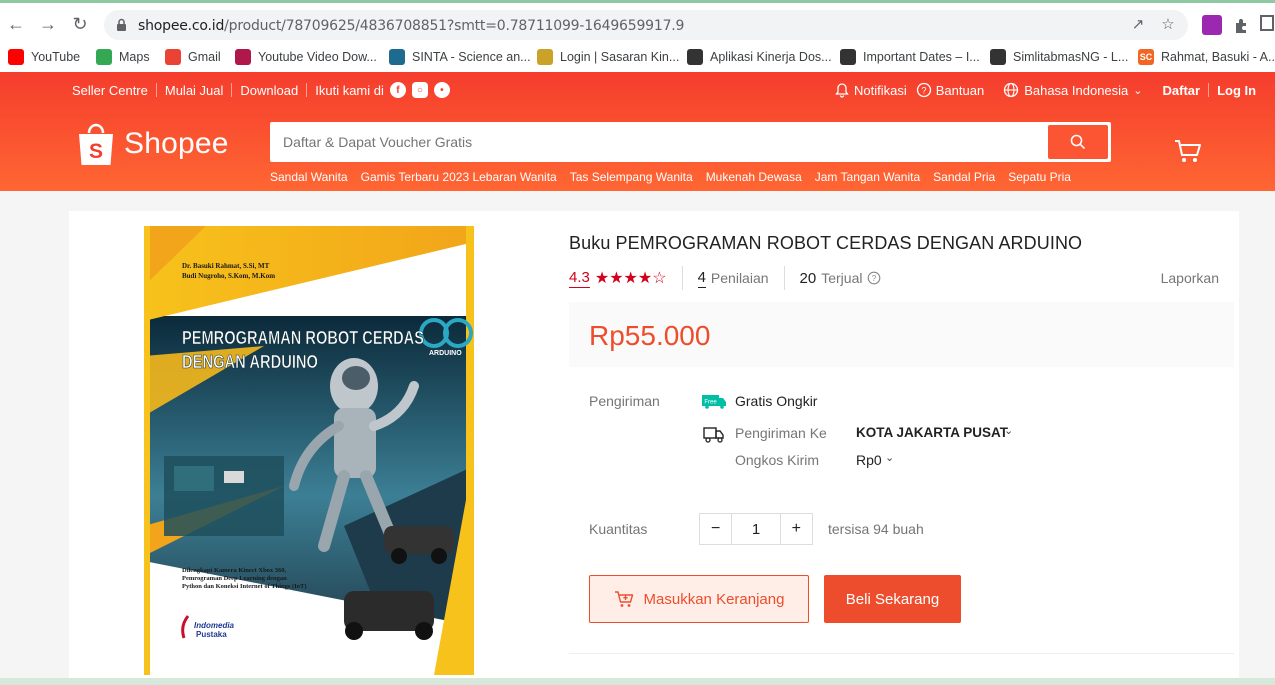 Image resolution: width=1275 pixels, height=685 pixels. I want to click on shopee-logo: S Shopee, so click(152, 144).